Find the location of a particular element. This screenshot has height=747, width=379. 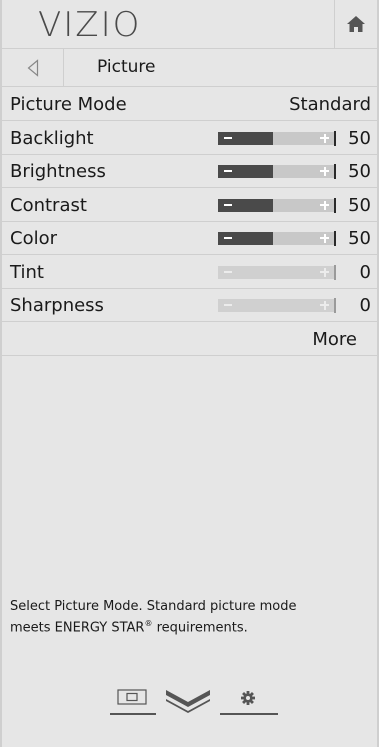

tint-slider is located at coordinates (277, 272).